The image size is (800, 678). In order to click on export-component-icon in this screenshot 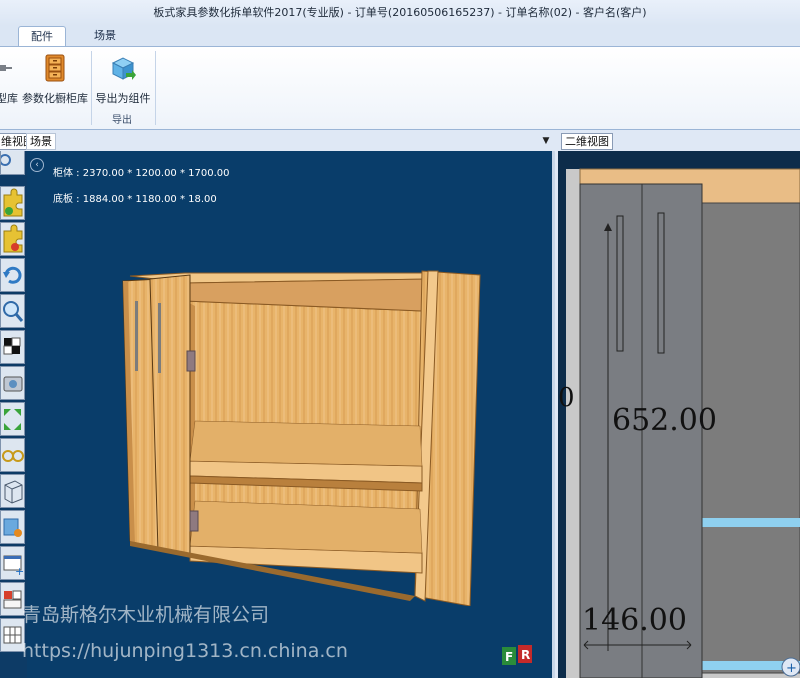, I will do `click(123, 68)`.